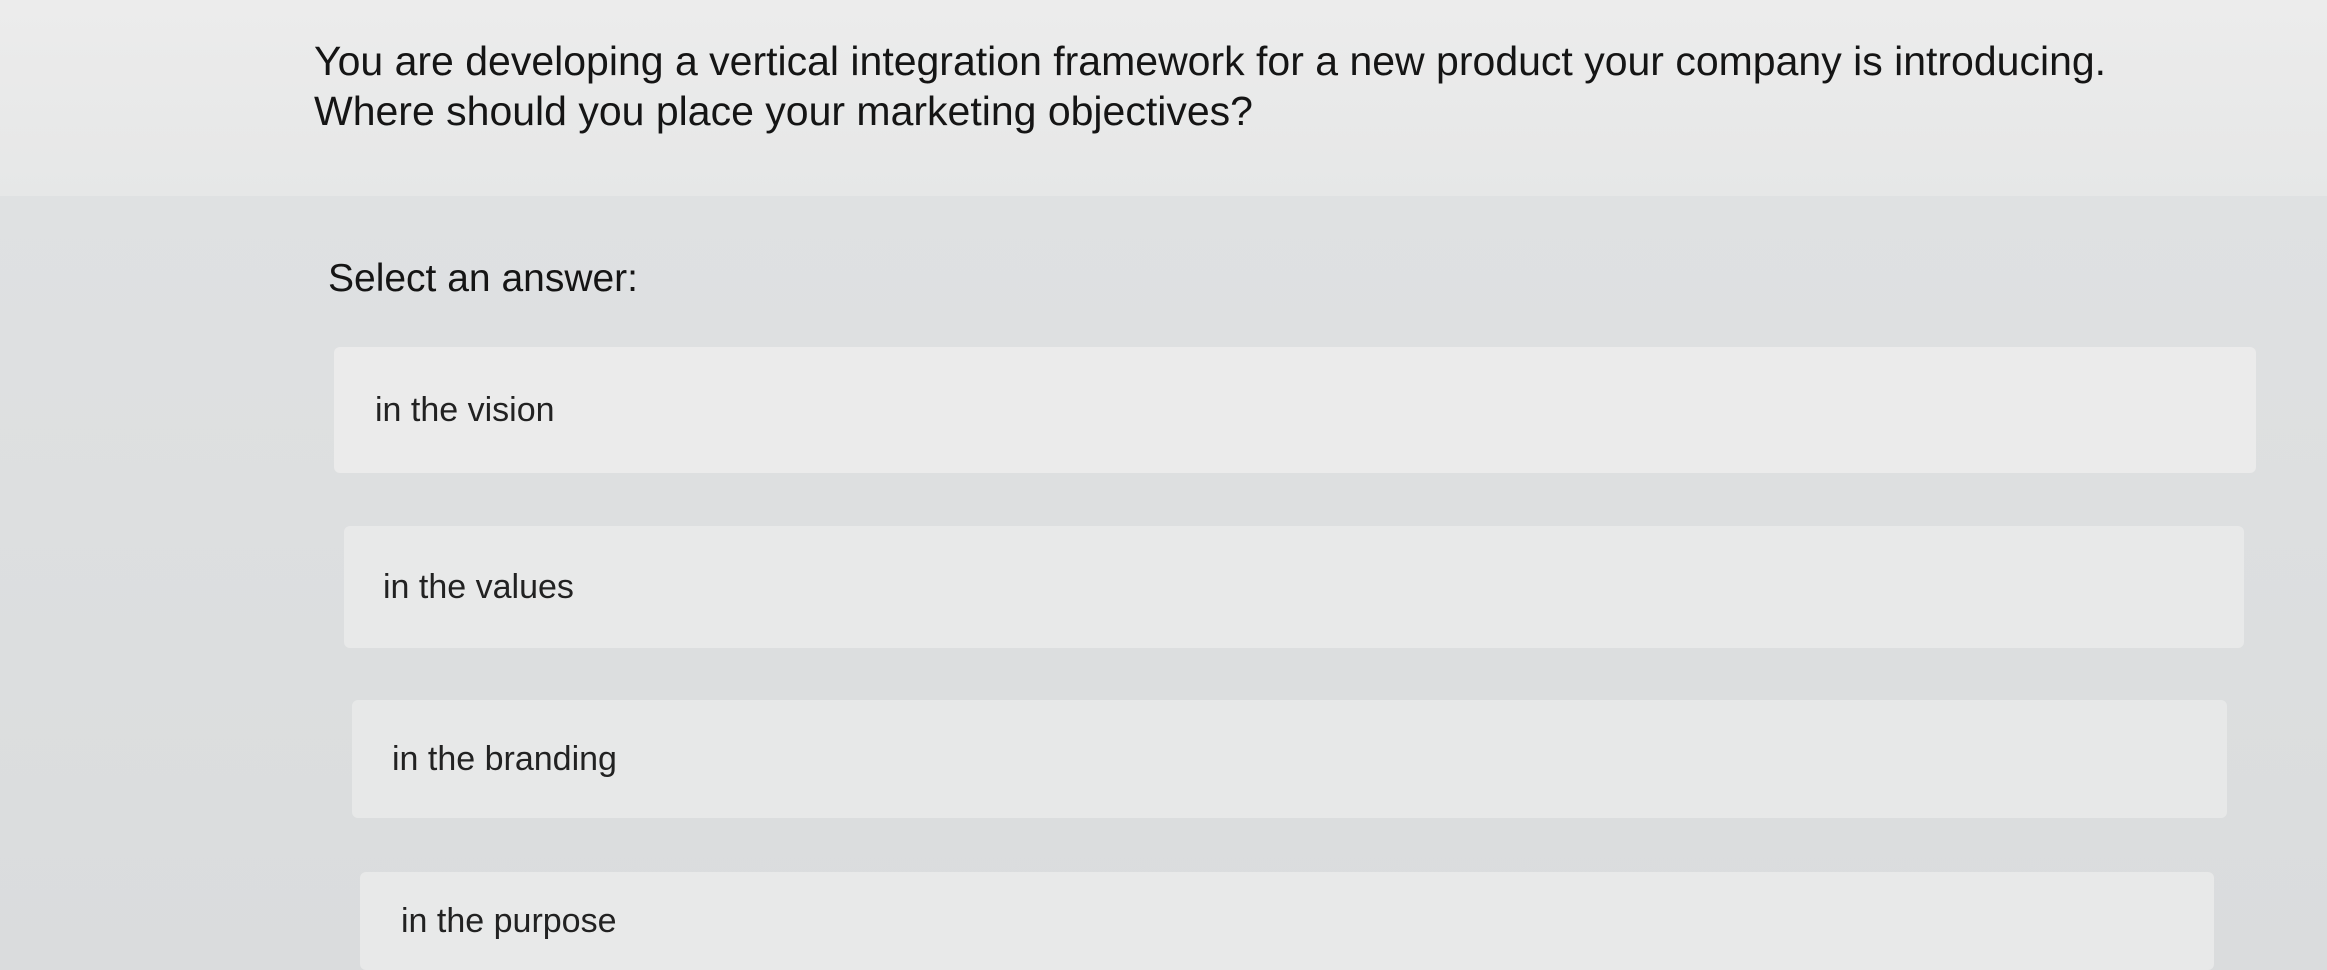 The image size is (2327, 970). I want to click on answer-option-label: in the vision, so click(465, 410).